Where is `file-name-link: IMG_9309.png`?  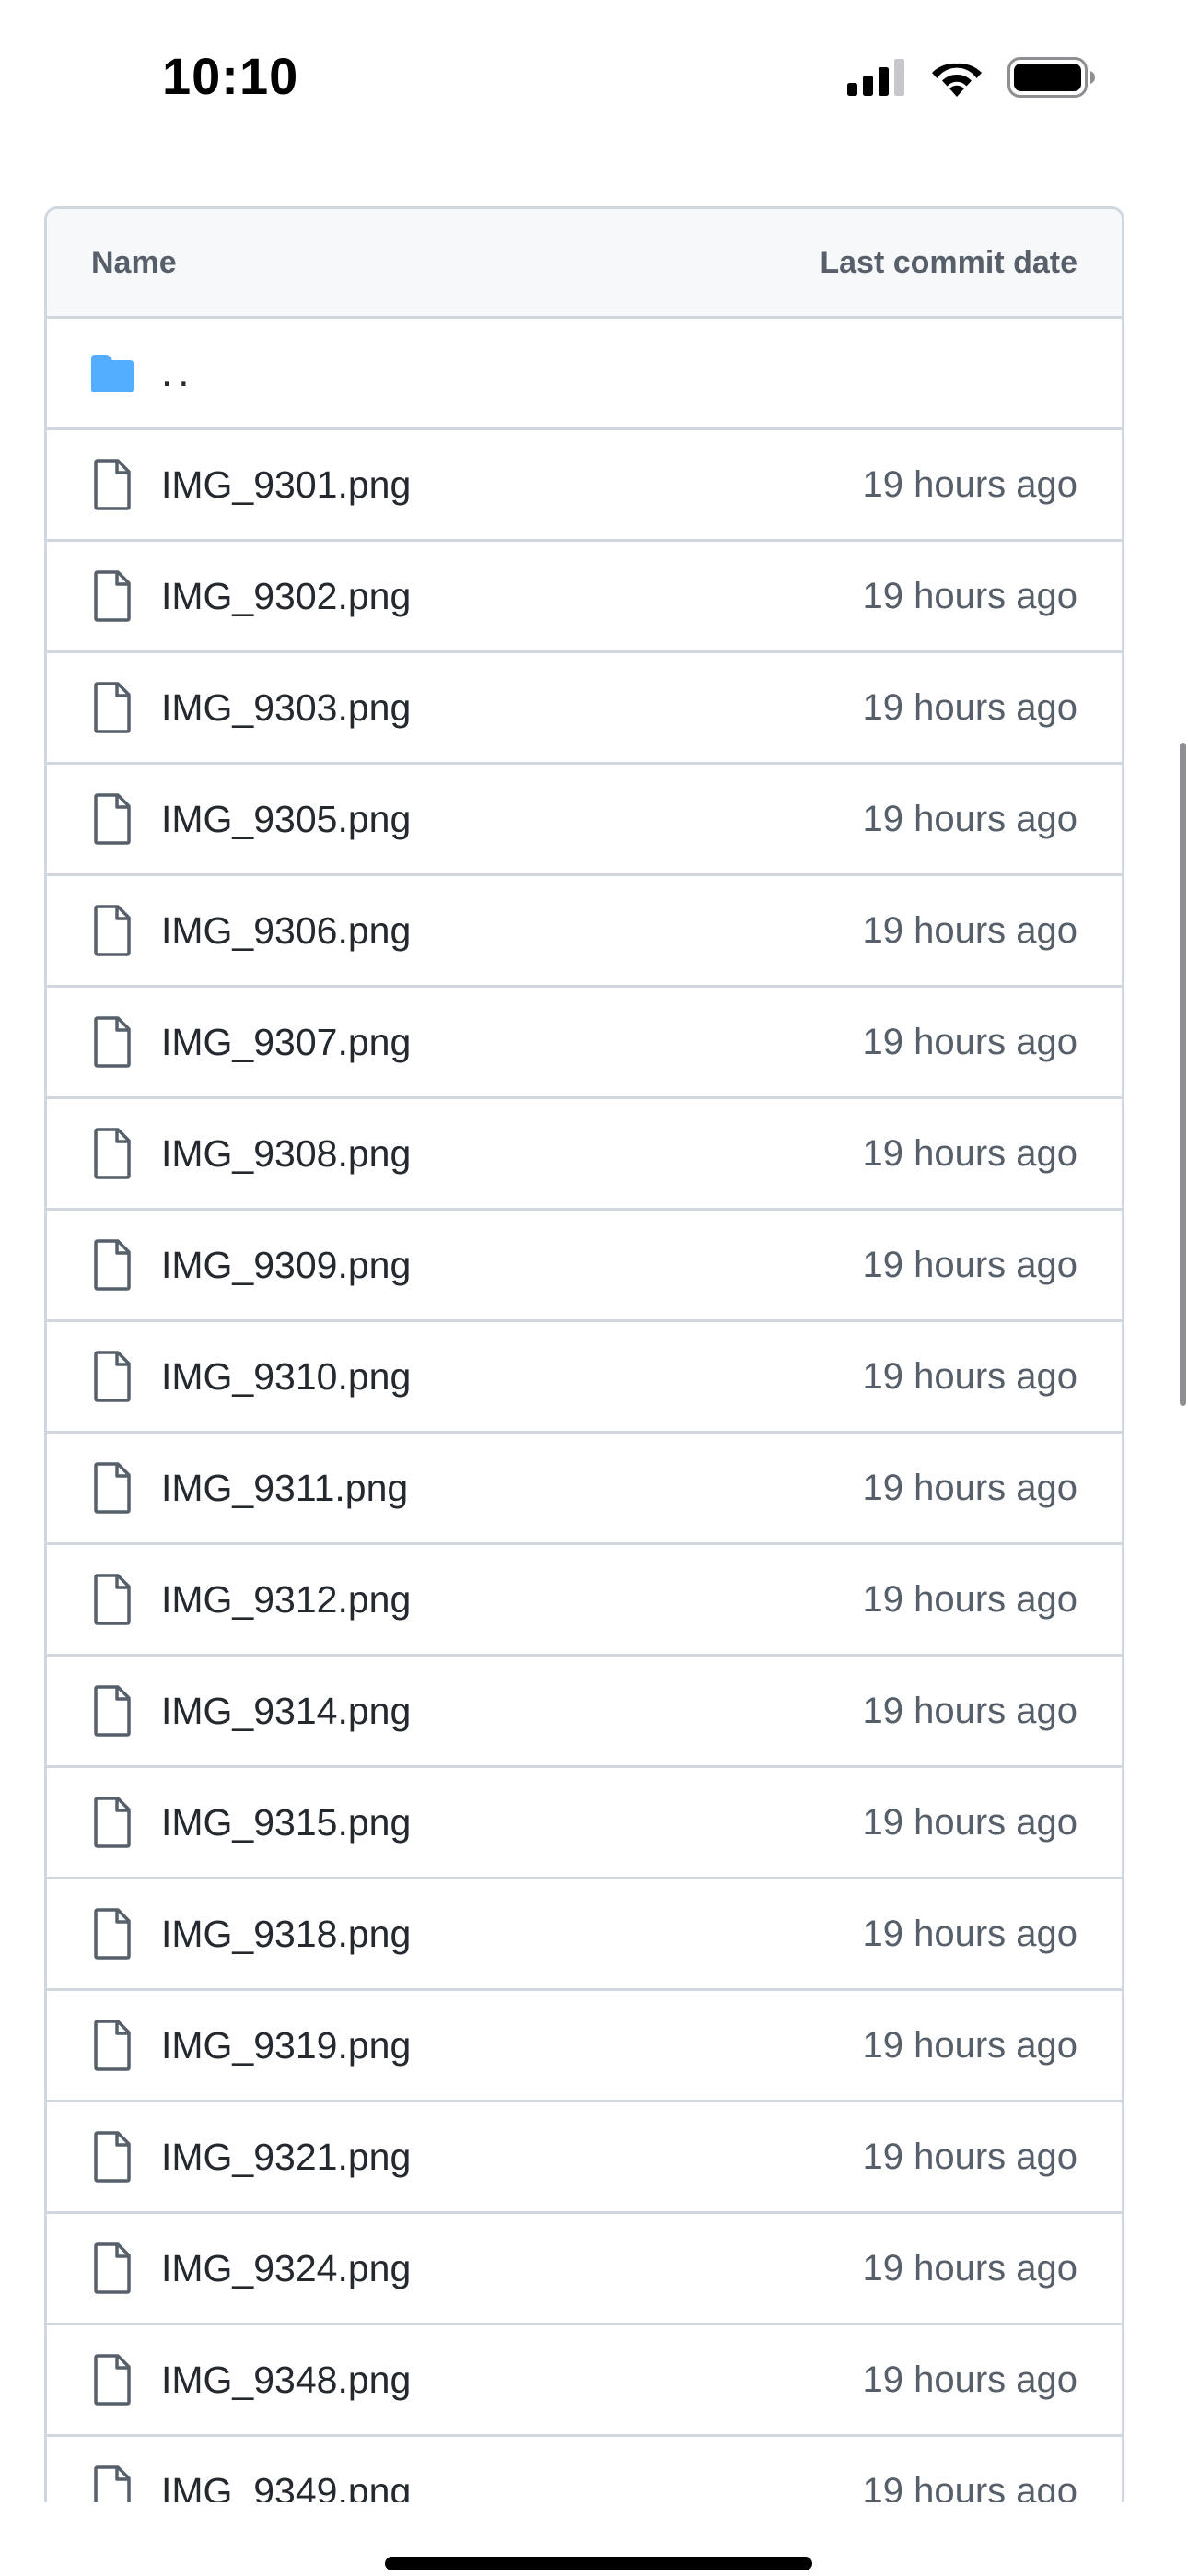 file-name-link: IMG_9309.png is located at coordinates (511, 1265).